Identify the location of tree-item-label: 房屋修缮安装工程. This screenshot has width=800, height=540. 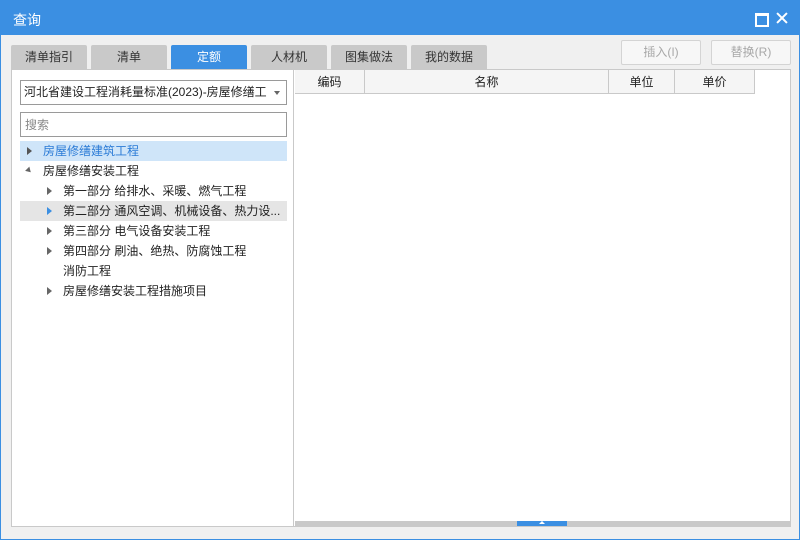
(91, 171).